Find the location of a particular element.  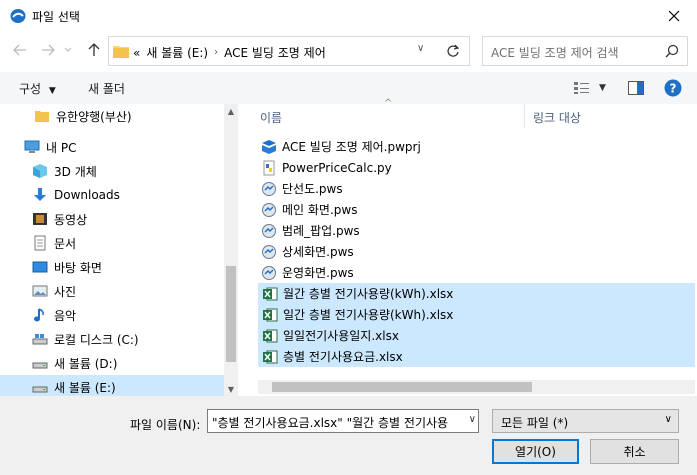

column-link-target: 링크 대상 is located at coordinates (557, 117).